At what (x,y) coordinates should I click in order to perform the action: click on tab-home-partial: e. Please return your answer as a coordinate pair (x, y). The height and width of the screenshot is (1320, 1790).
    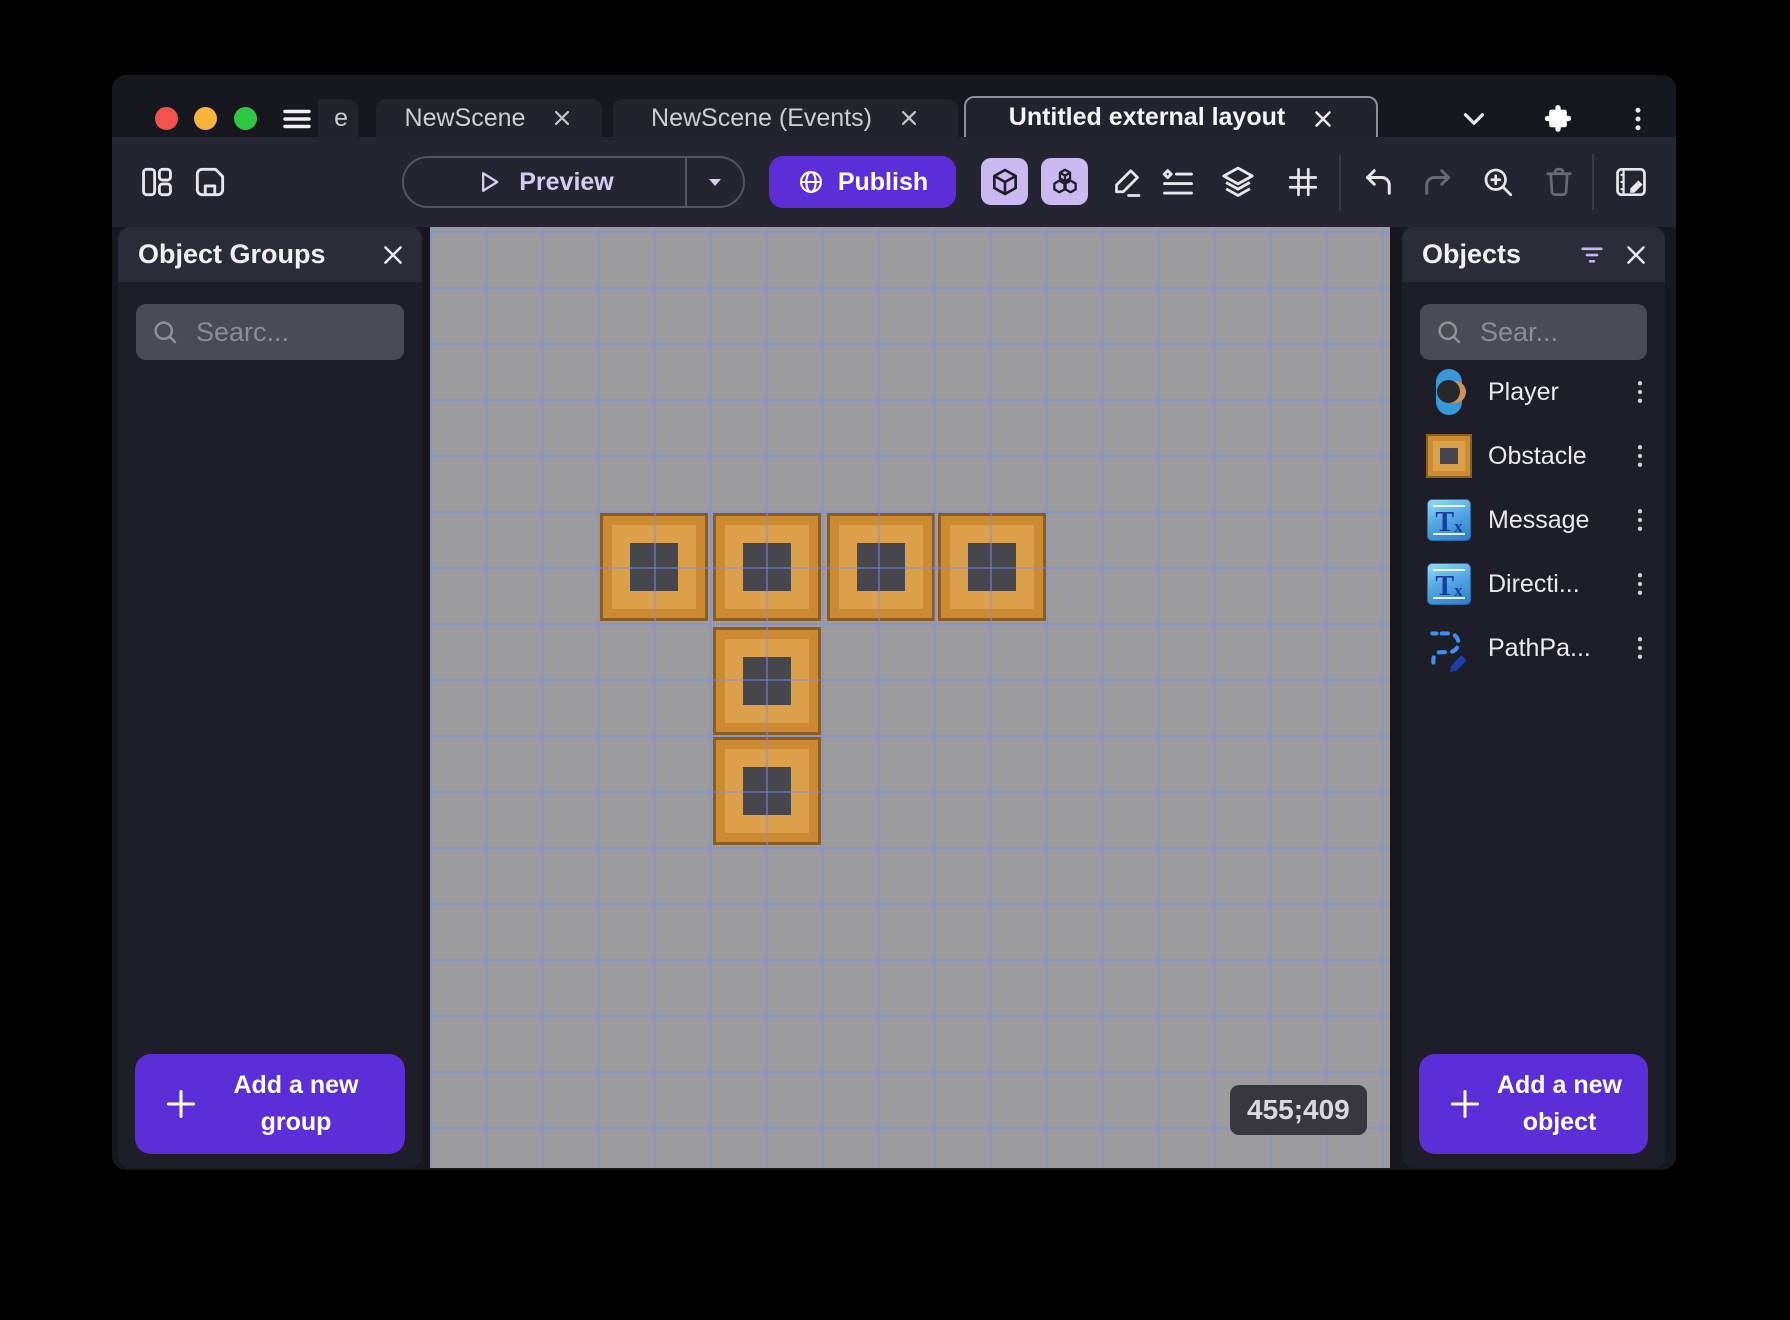
    Looking at the image, I should click on (338, 118).